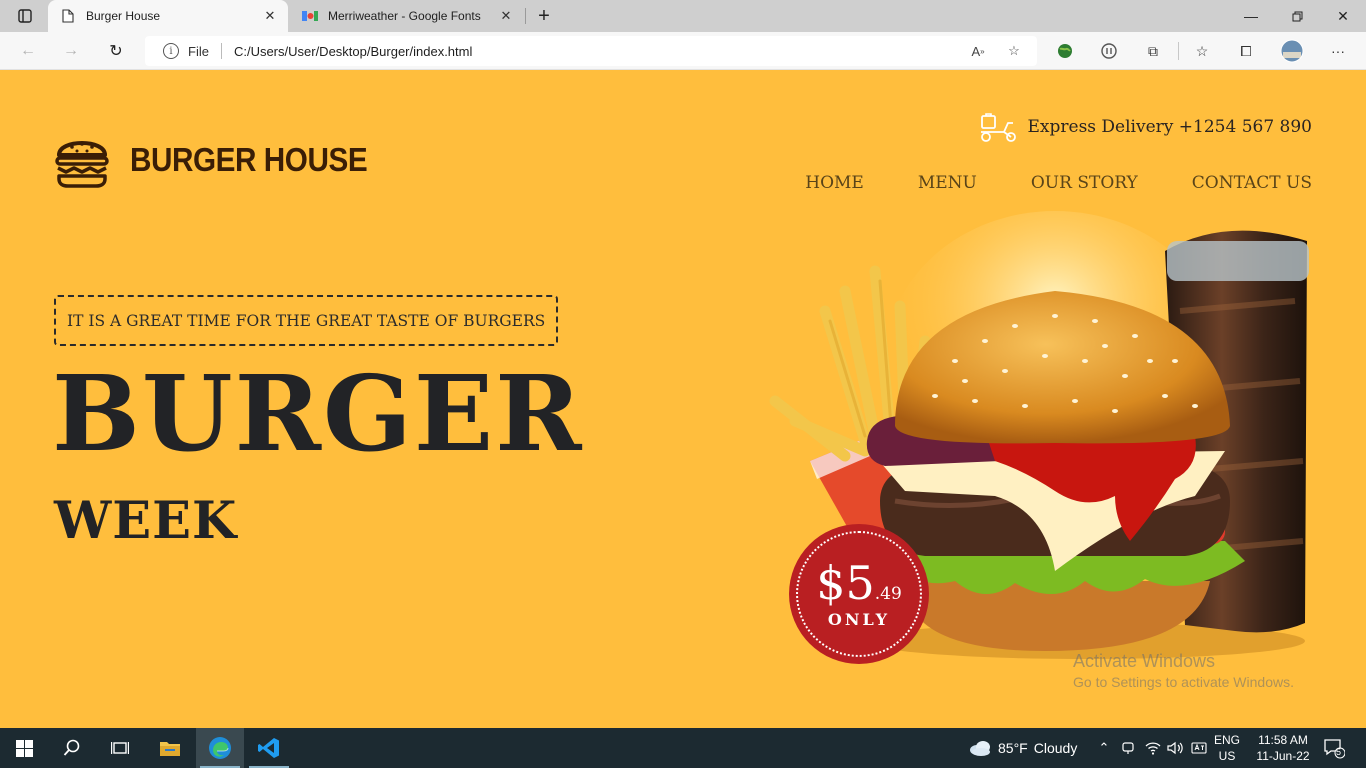 This screenshot has height=768, width=1366. What do you see at coordinates (249, 159) in the screenshot?
I see `logo-text: BURGER HOUSE` at bounding box center [249, 159].